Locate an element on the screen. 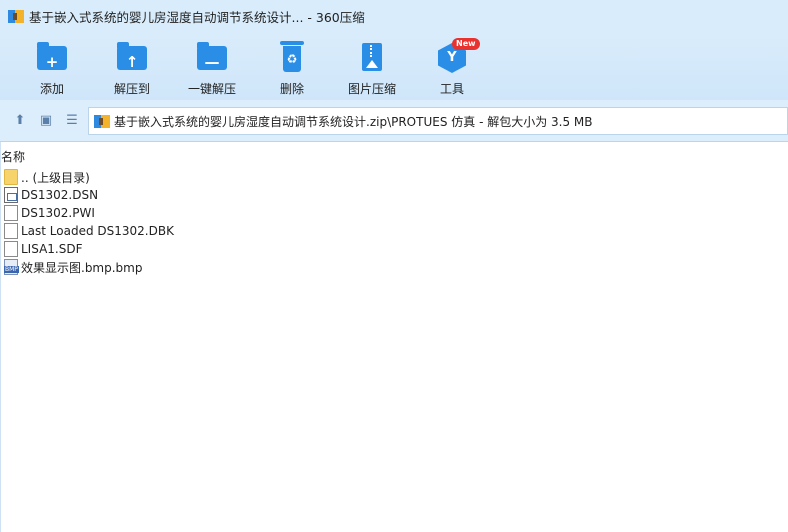 This screenshot has height=532, width=788. toolbar: + 添加 ↑ 解压到 — 一键解压 ♻ 删除 图片压缩 Y New 工具 is located at coordinates (394, 66).